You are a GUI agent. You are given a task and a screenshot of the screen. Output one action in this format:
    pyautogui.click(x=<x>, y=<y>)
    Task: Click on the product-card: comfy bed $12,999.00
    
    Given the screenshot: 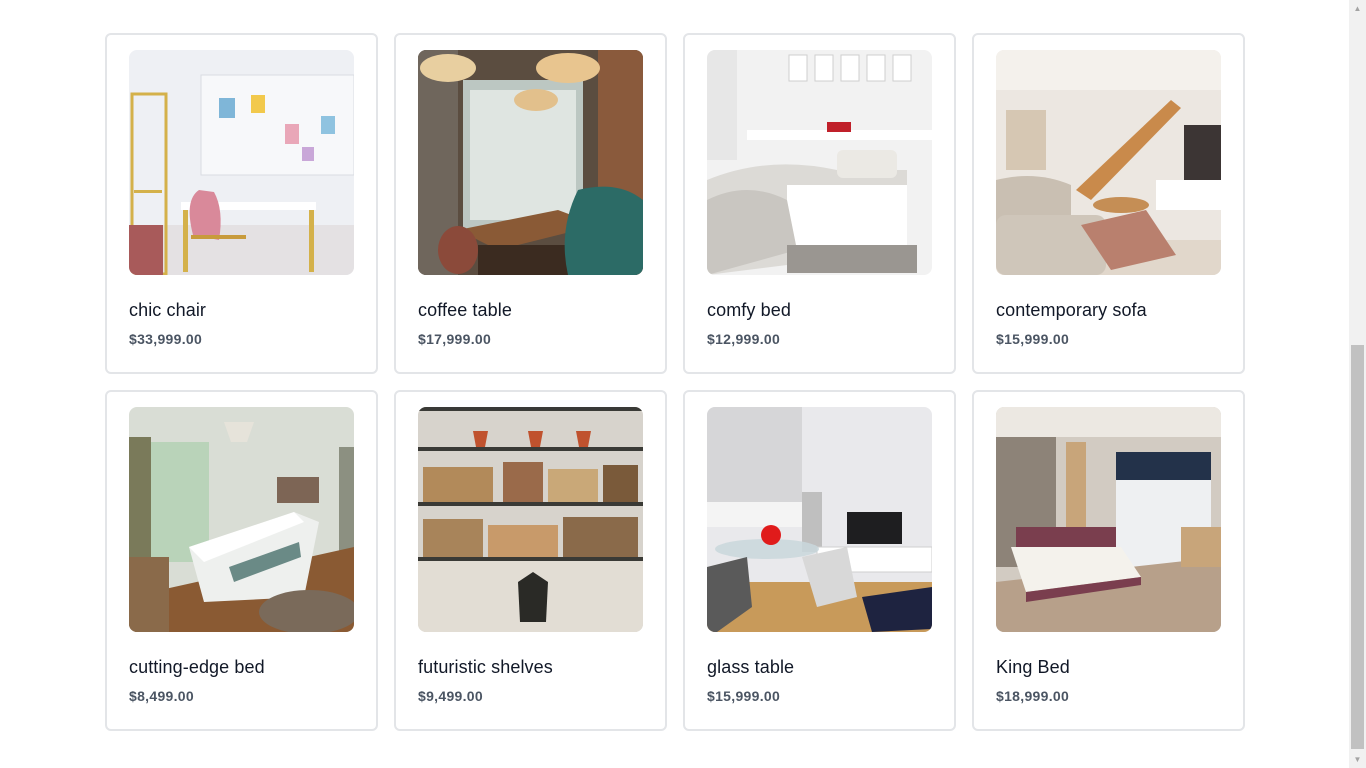 What is the action you would take?
    pyautogui.click(x=819, y=203)
    